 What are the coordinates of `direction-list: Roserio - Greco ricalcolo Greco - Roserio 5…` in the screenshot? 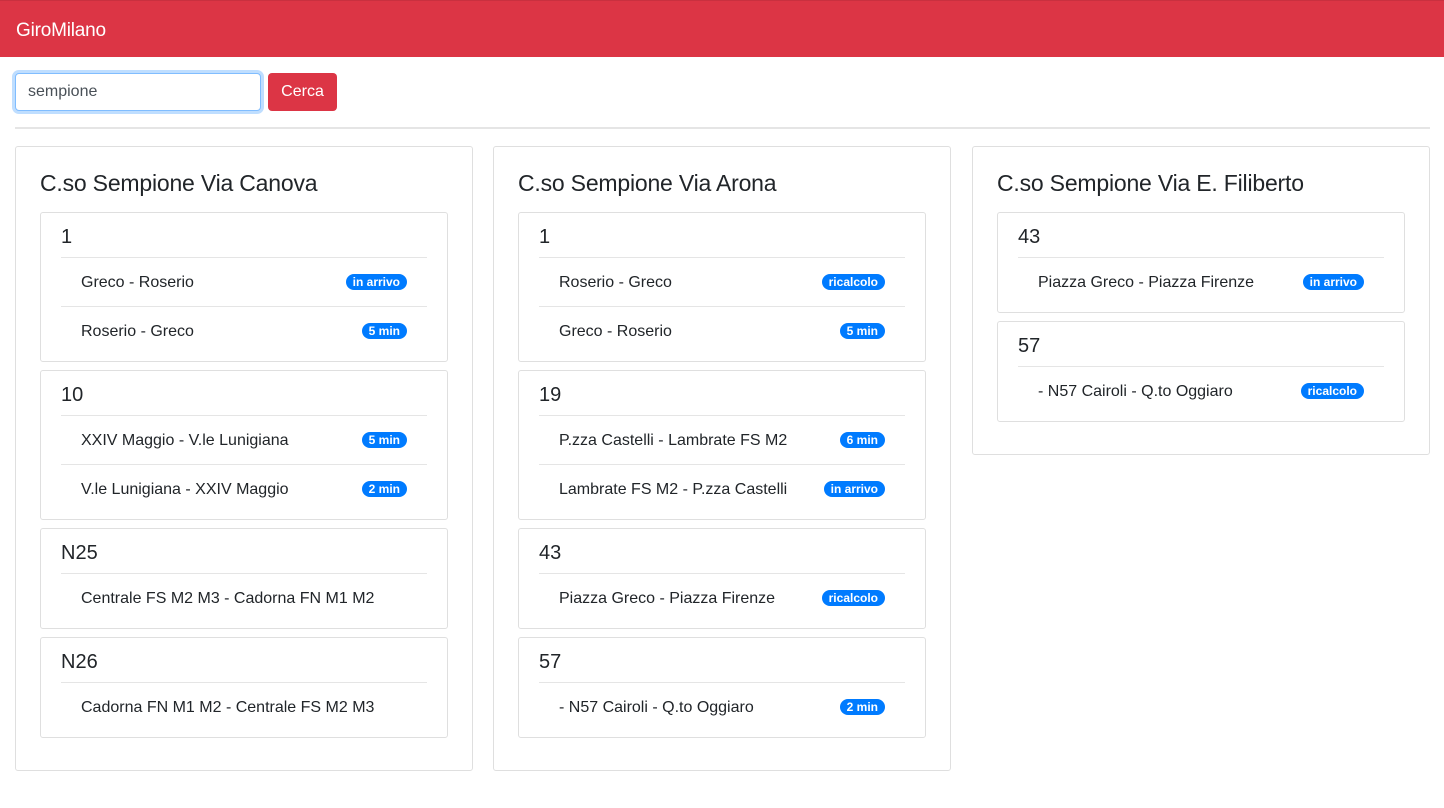 It's located at (722, 307).